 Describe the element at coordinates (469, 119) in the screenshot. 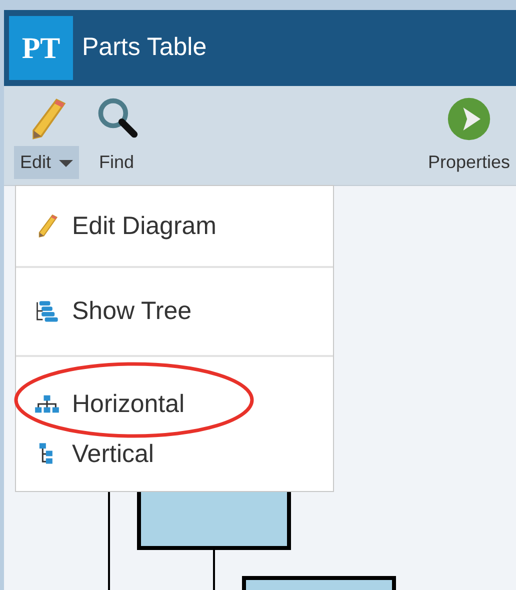

I see `play-icon` at that location.